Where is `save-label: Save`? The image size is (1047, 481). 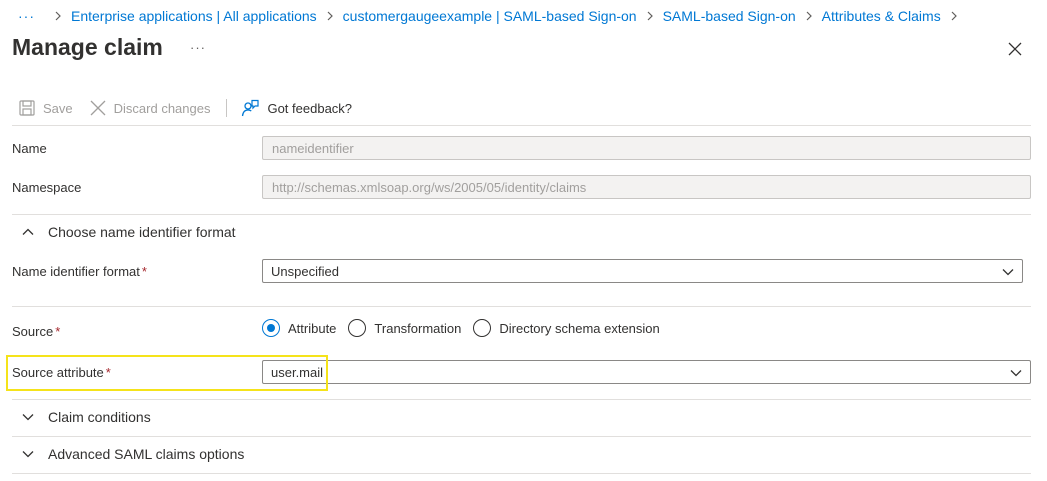
save-label: Save is located at coordinates (58, 108).